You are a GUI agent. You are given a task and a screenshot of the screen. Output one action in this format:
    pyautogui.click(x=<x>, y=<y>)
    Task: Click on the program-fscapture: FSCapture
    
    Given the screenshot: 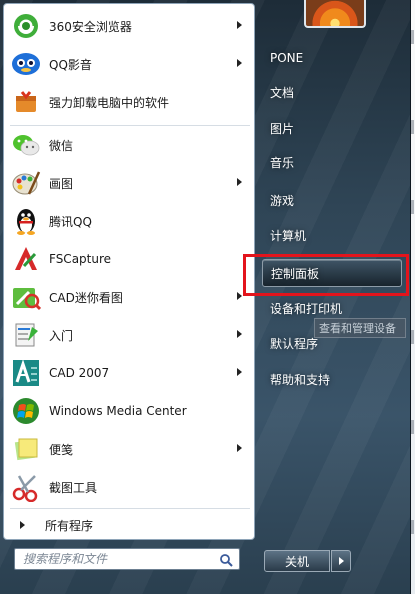 What is the action you would take?
    pyautogui.click(x=129, y=259)
    